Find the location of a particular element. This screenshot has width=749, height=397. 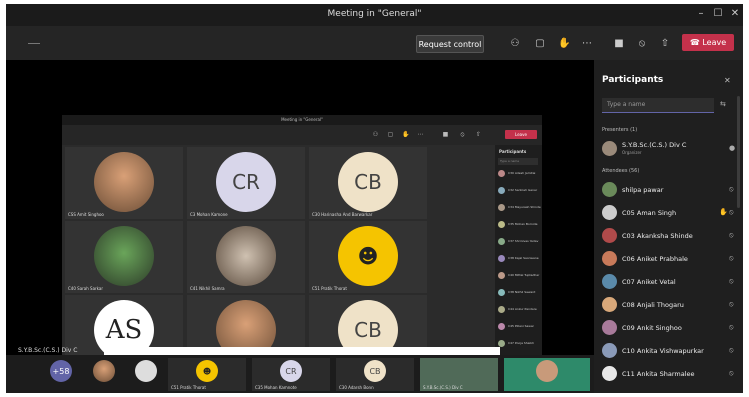

shared-camera-icon: ■ is located at coordinates (445, 134).